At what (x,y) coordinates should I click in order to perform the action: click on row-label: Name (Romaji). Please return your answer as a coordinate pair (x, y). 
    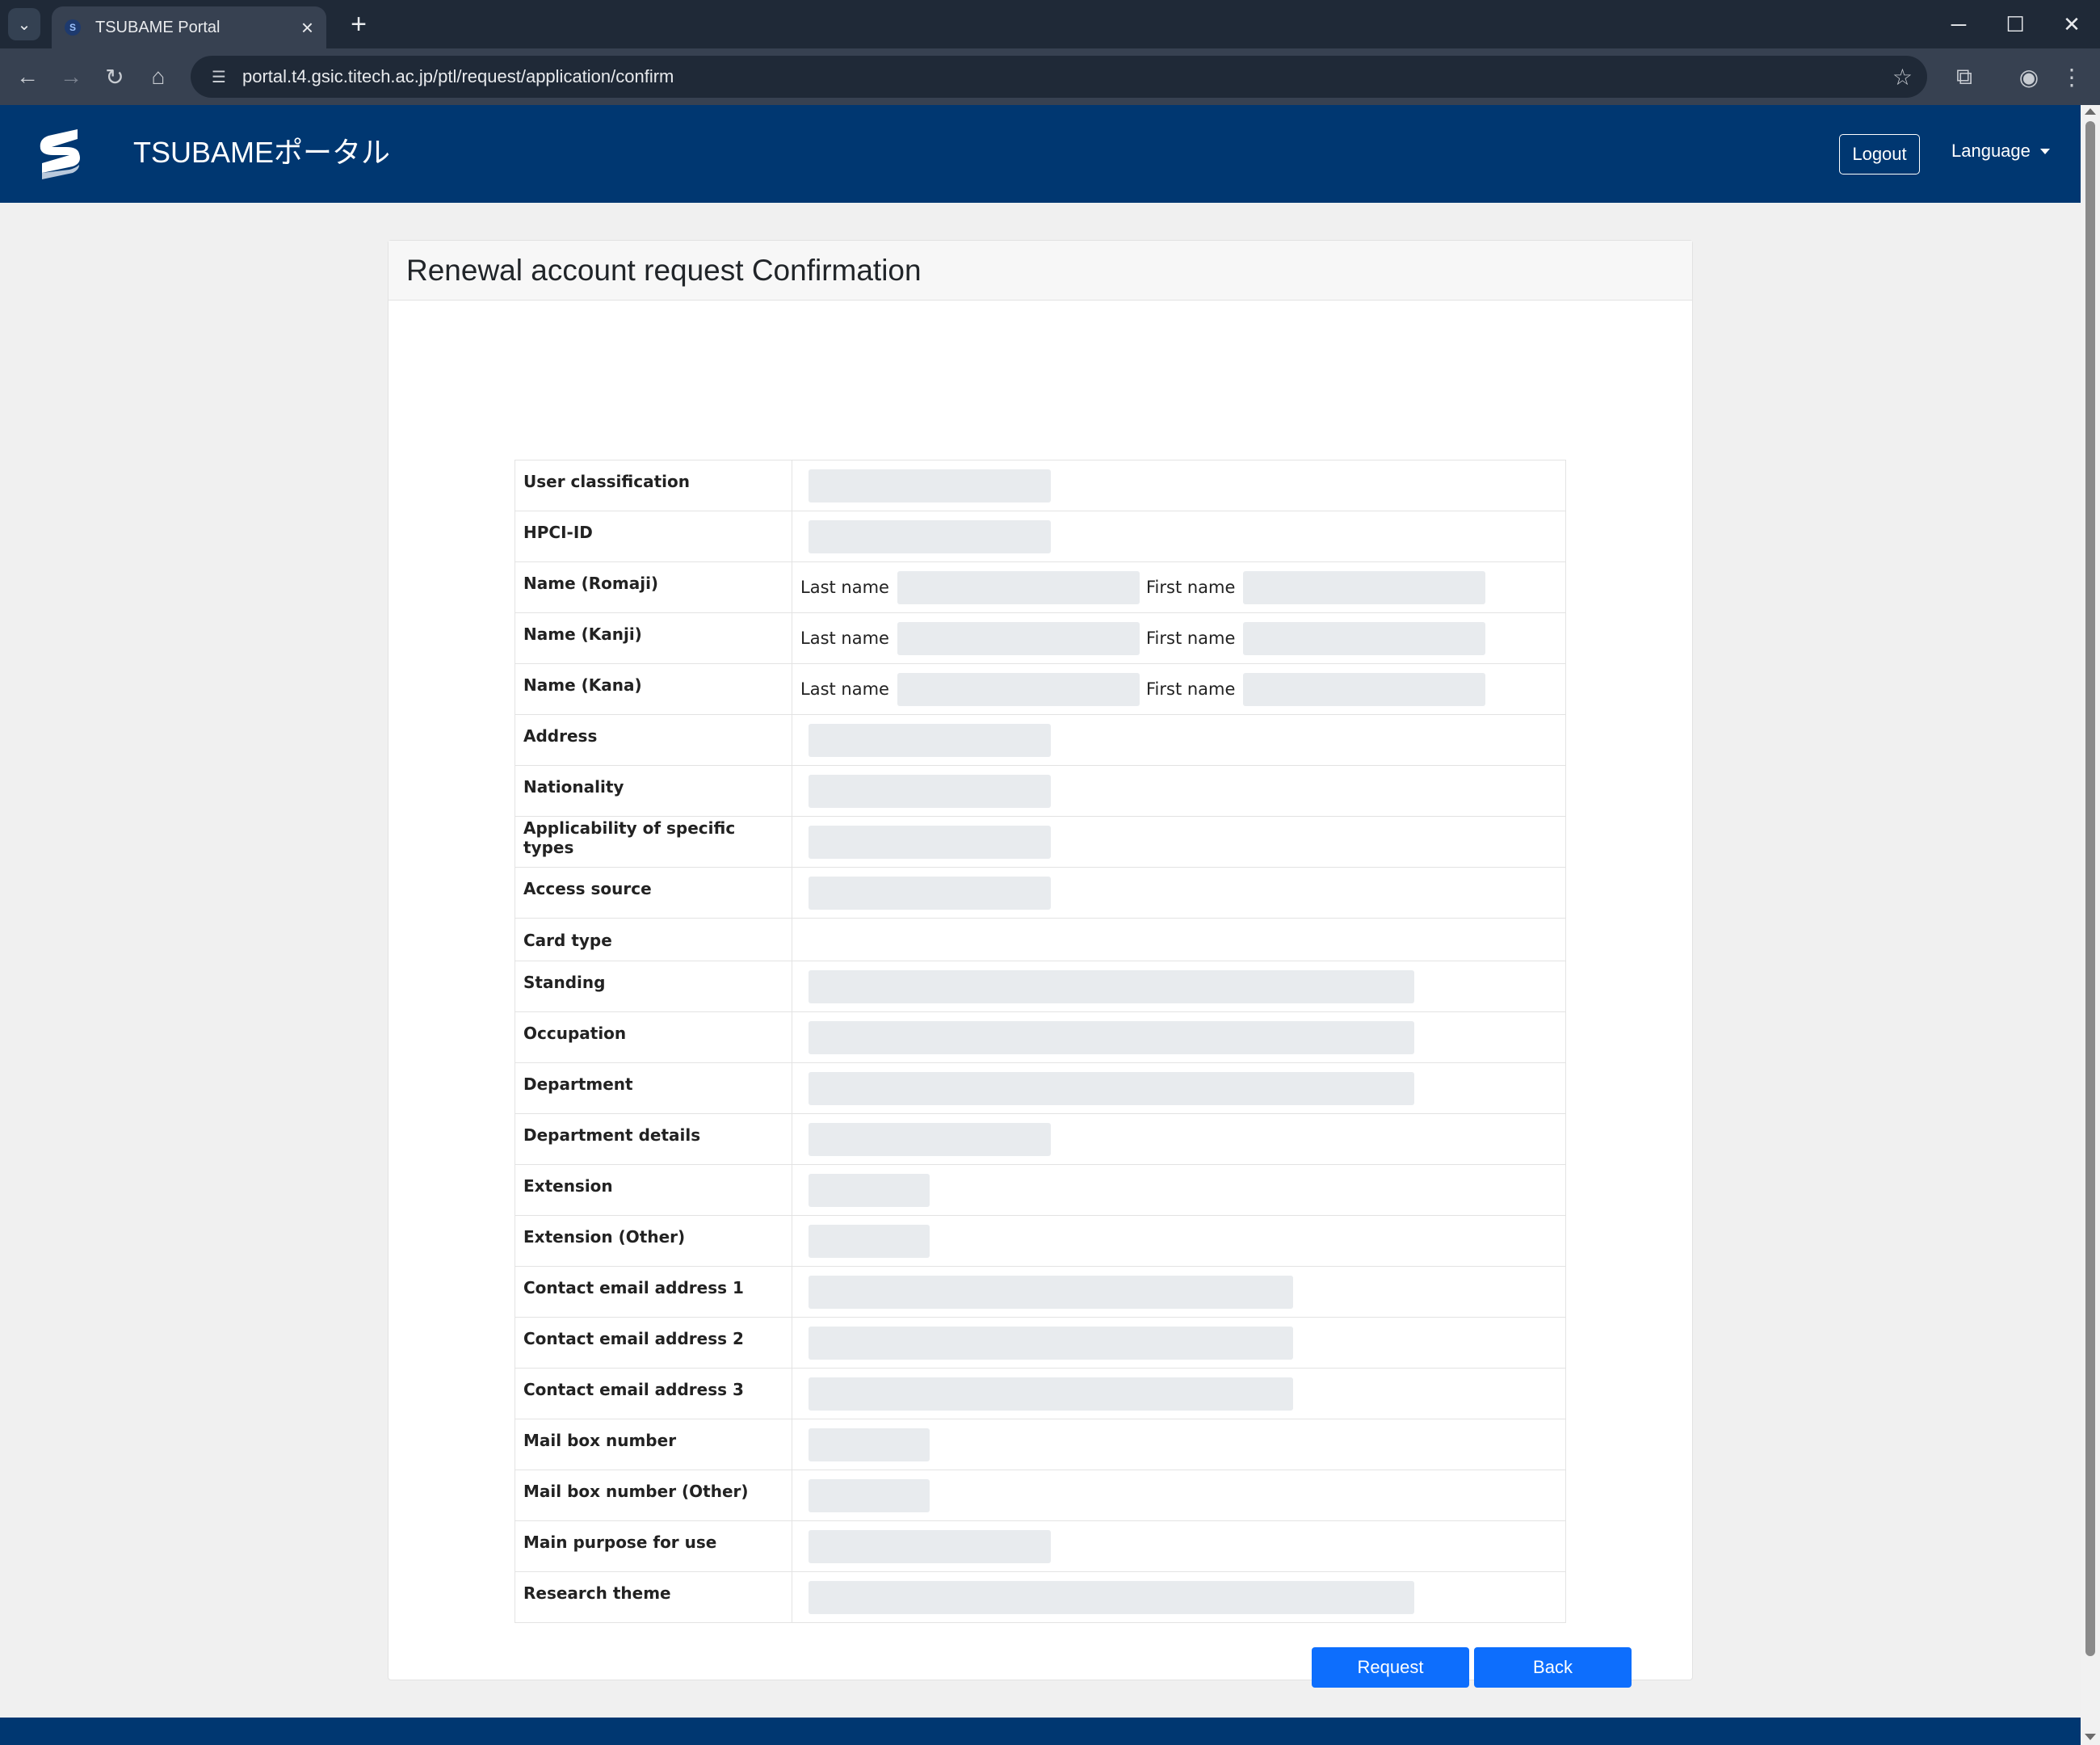
    Looking at the image, I should click on (653, 587).